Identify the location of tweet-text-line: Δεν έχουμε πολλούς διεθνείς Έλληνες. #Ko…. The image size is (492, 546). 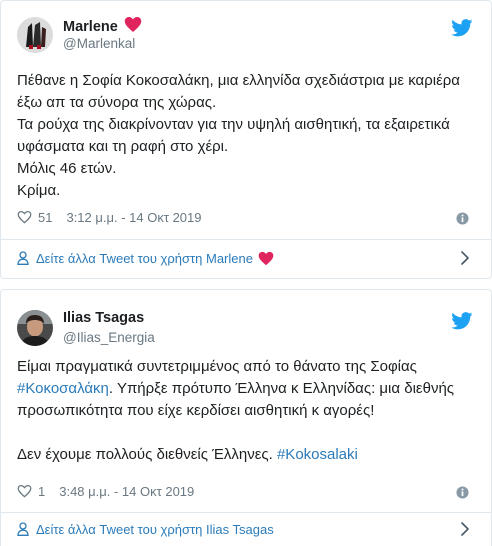
(247, 455).